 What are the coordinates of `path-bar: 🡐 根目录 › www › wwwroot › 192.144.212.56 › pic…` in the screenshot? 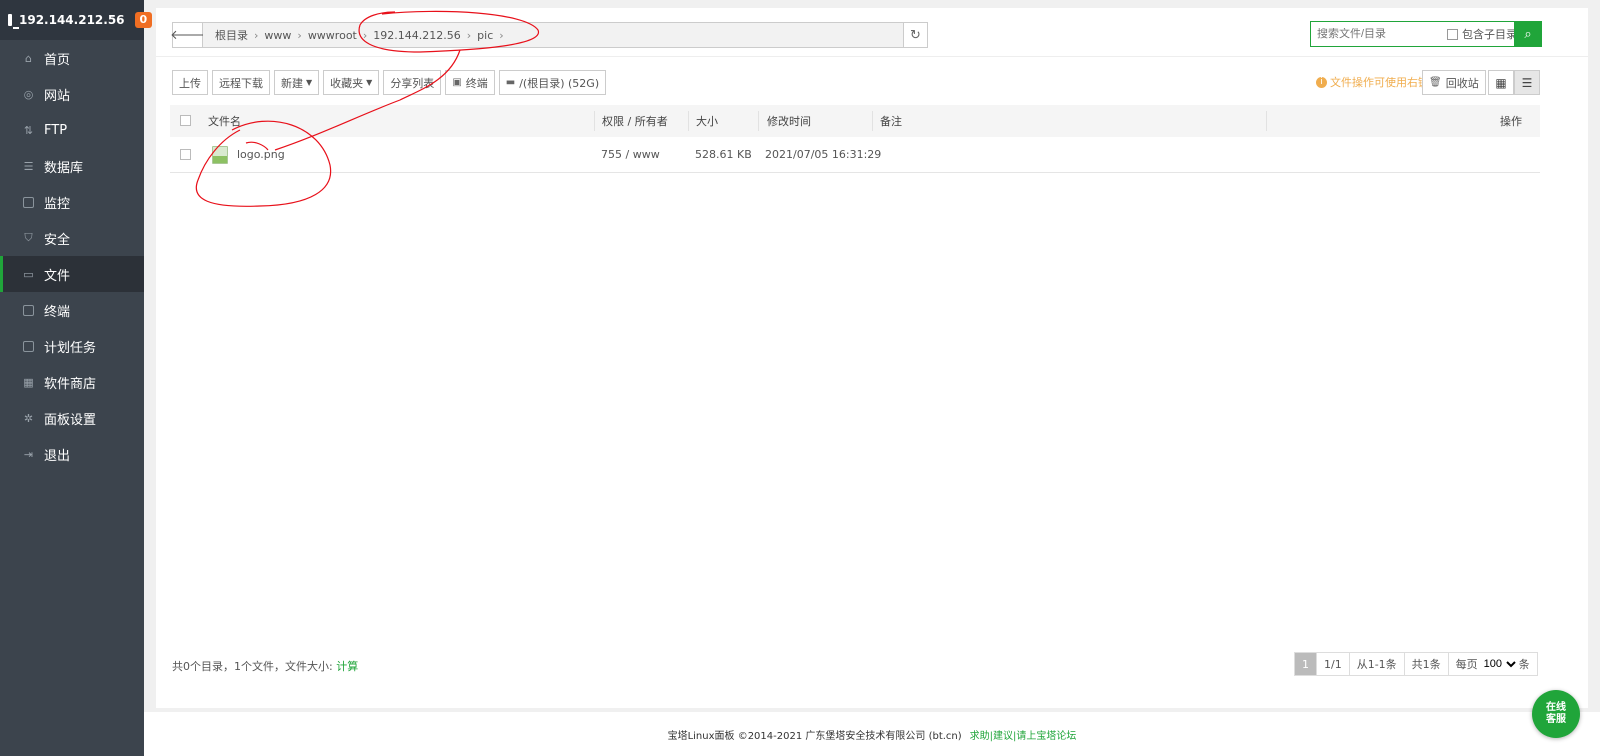 It's located at (549, 35).